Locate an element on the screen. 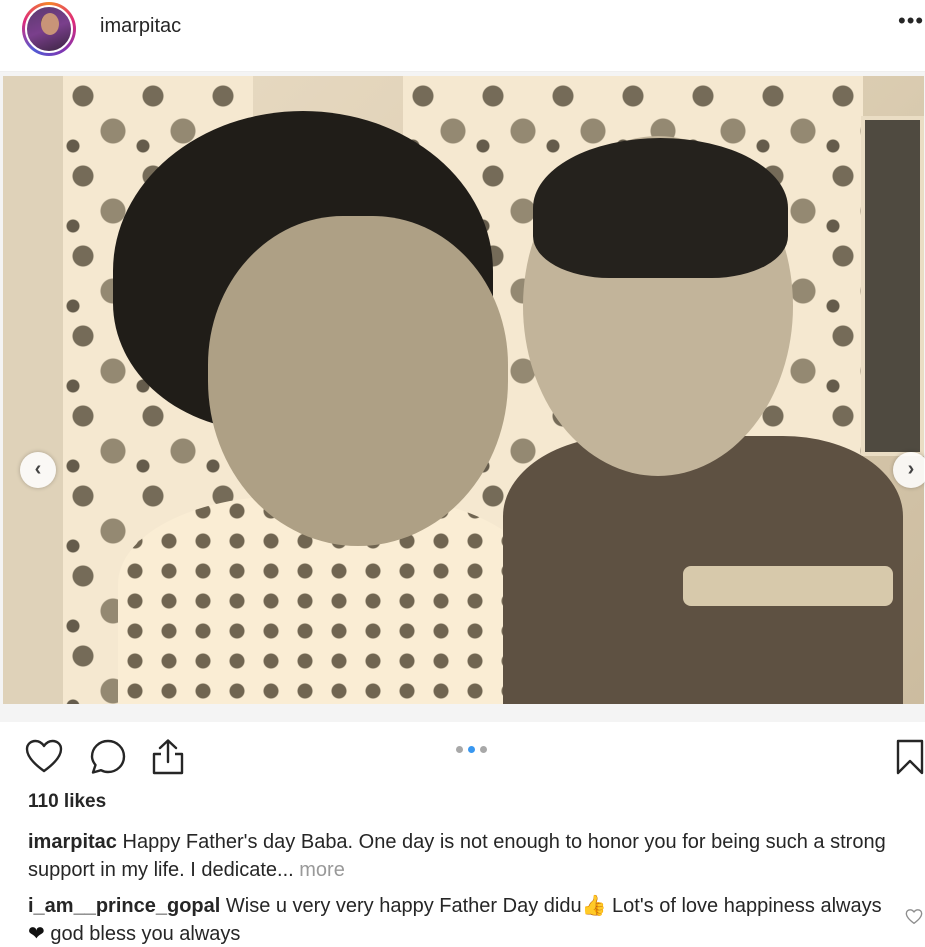 This screenshot has width=925, height=947. photo-window is located at coordinates (892, 286).